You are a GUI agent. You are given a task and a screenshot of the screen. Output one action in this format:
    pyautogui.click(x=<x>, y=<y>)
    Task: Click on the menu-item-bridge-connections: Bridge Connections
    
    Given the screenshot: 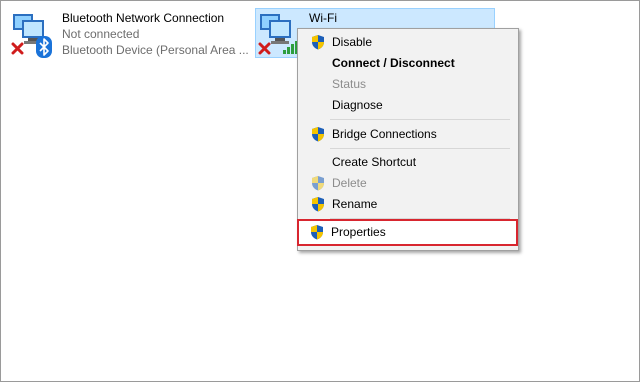 What is the action you would take?
    pyautogui.click(x=408, y=134)
    